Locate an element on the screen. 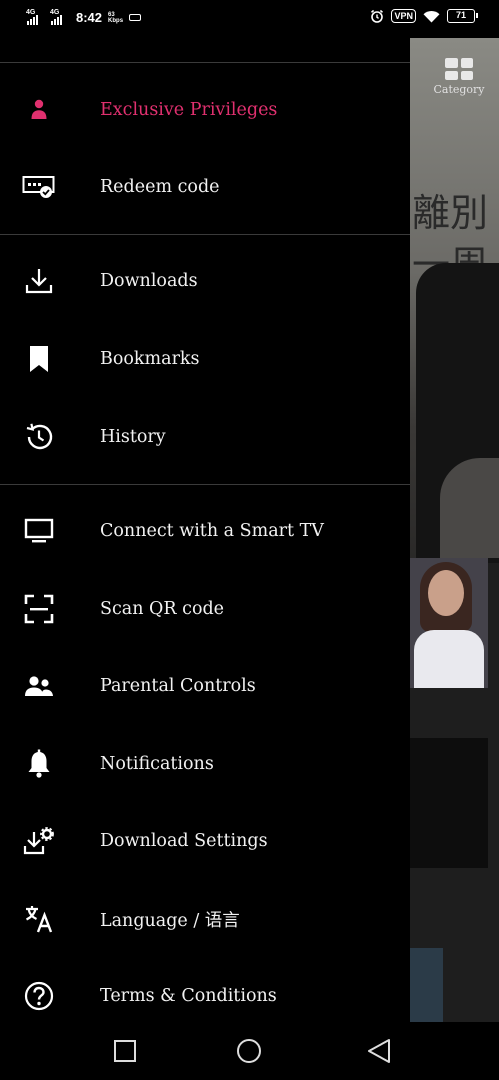 This screenshot has height=1080, width=499. network-speed-unit: Kbps is located at coordinates (116, 20).